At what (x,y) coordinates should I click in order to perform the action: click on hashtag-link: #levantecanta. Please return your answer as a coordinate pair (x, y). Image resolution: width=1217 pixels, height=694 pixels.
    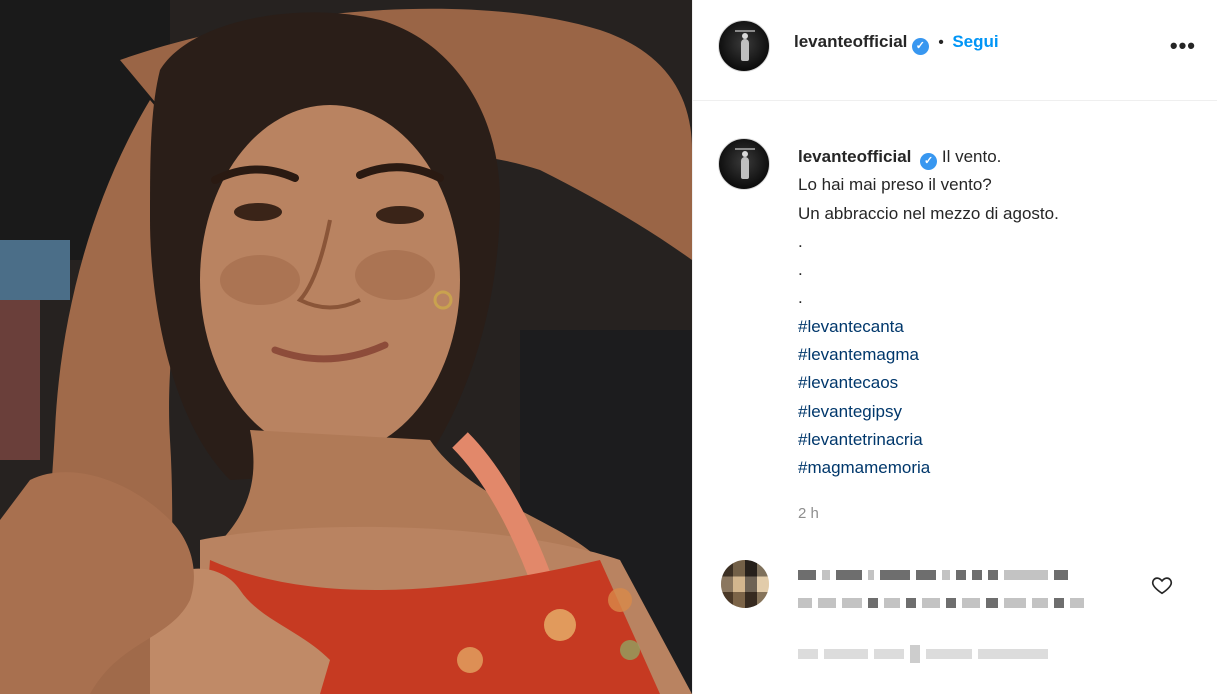
    Looking at the image, I should click on (998, 327).